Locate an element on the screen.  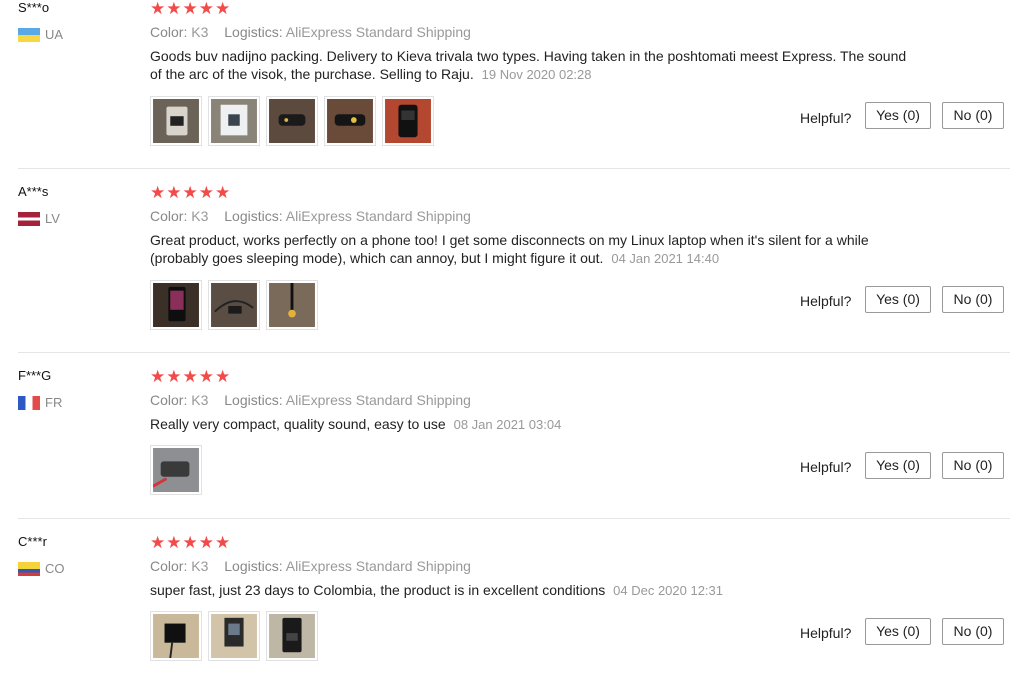
reviewer-country: FR is located at coordinates (40, 402).